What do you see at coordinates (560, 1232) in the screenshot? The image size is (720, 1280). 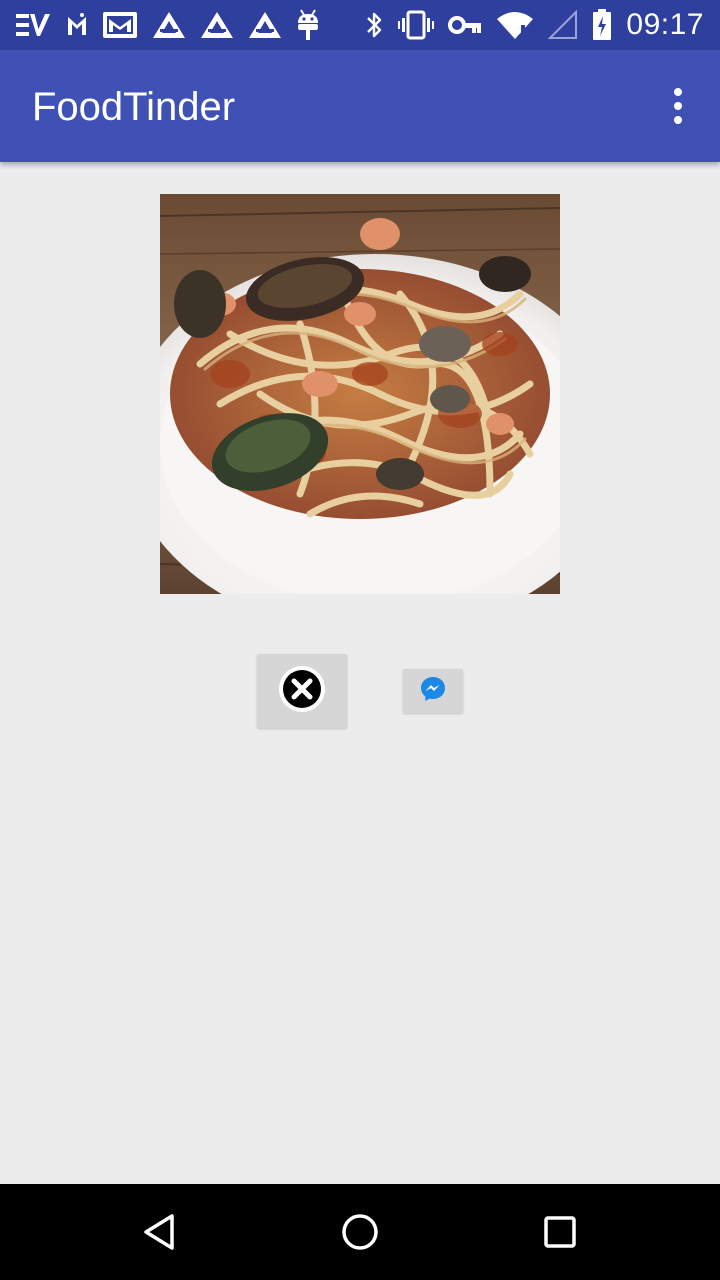 I see `recents-square-icon` at bounding box center [560, 1232].